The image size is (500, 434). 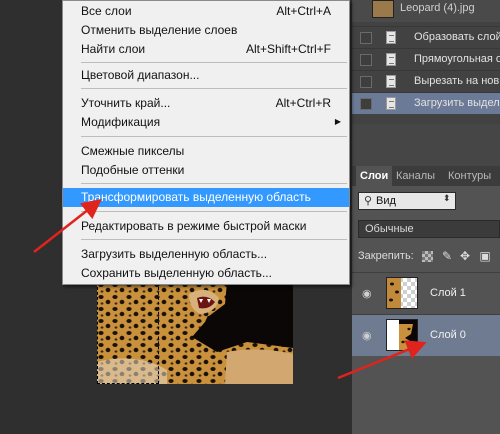 I want to click on snapshot-thumbnail, so click(x=383, y=9).